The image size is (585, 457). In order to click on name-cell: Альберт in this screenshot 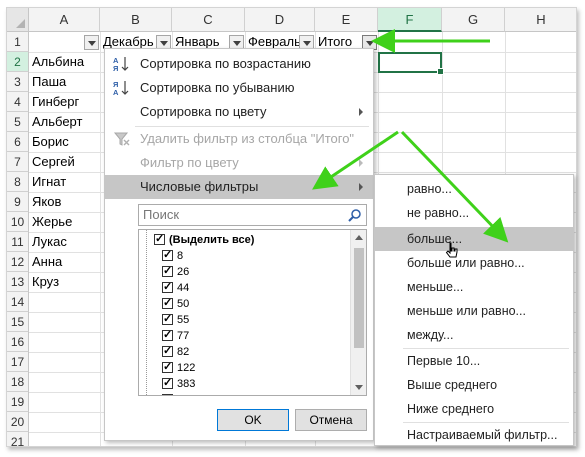, I will do `click(64, 122)`.